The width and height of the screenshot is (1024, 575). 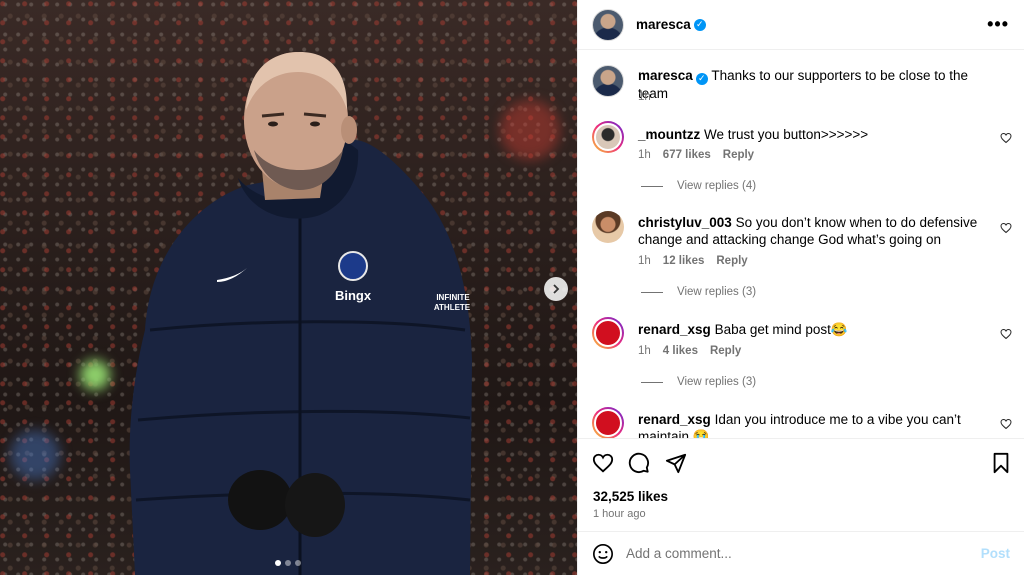 What do you see at coordinates (669, 134) in the screenshot?
I see `comment-username: _mountzz` at bounding box center [669, 134].